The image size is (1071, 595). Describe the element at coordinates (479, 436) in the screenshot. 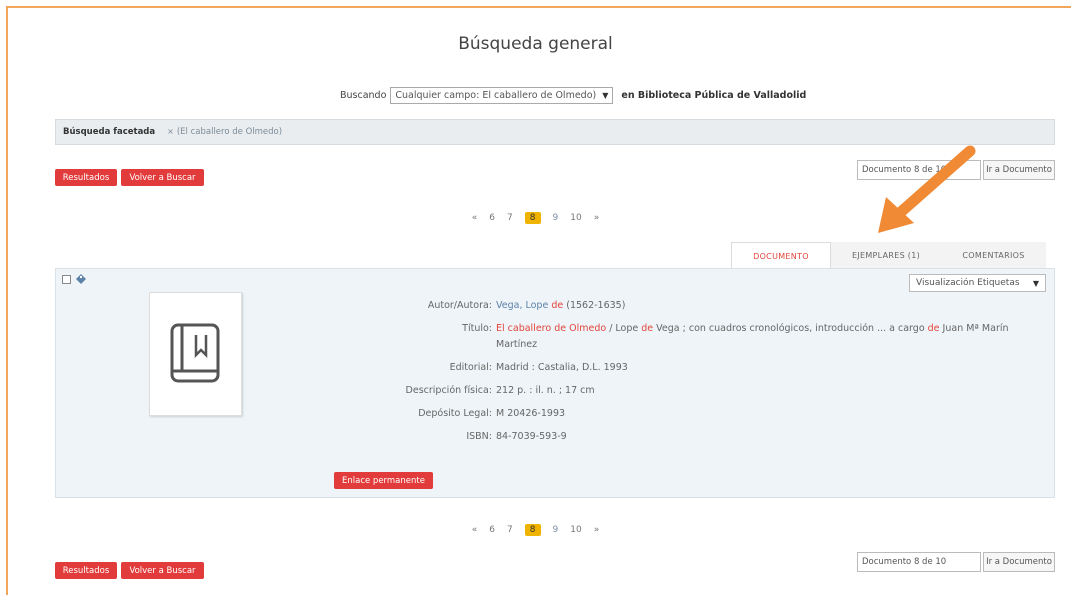

I see `isbn-label: ISBN:` at that location.